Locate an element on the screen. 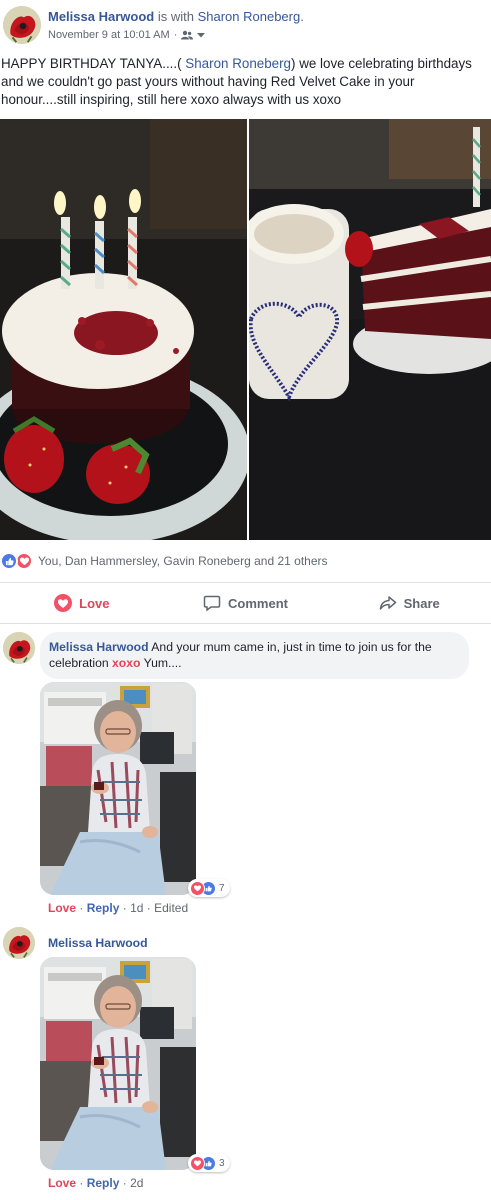 The width and height of the screenshot is (491, 1200). post-text-part1: HAPPY BIRTHDAY TANYA....( is located at coordinates (93, 63).